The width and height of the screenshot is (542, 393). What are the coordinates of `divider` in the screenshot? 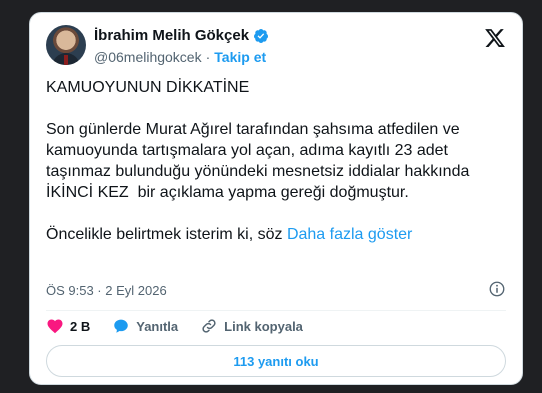 It's located at (276, 310).